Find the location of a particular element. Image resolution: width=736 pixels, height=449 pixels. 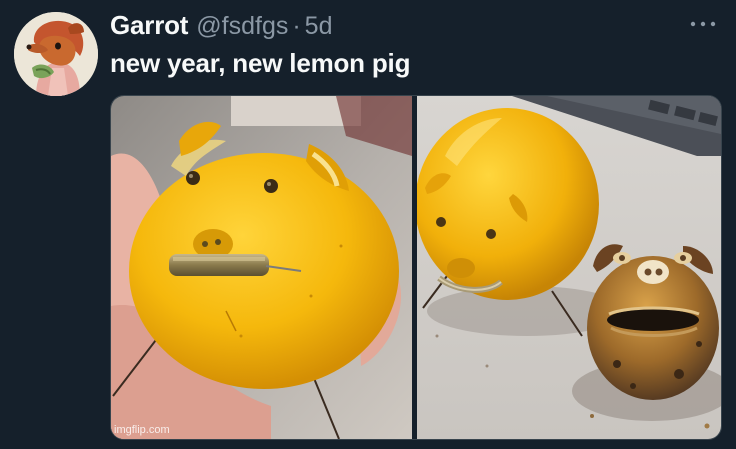

imgflip-watermark: imgflip.com is located at coordinates (142, 430).